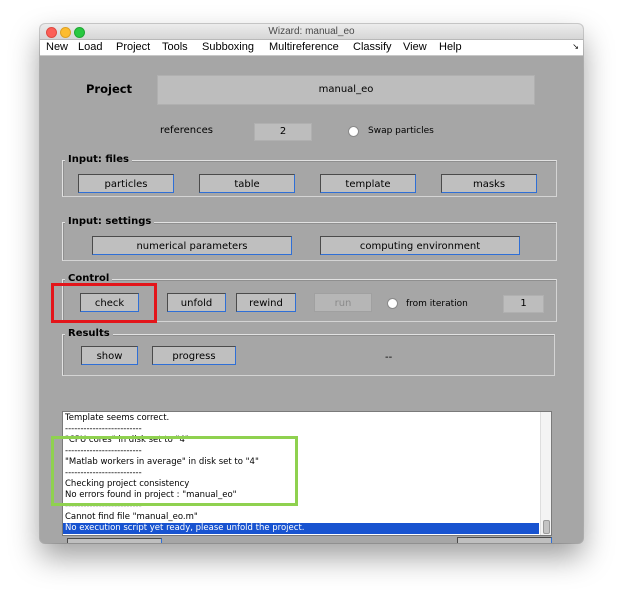 Image resolution: width=623 pixels, height=600 pixels. Describe the element at coordinates (133, 47) in the screenshot. I see `menu-project: Project` at that location.